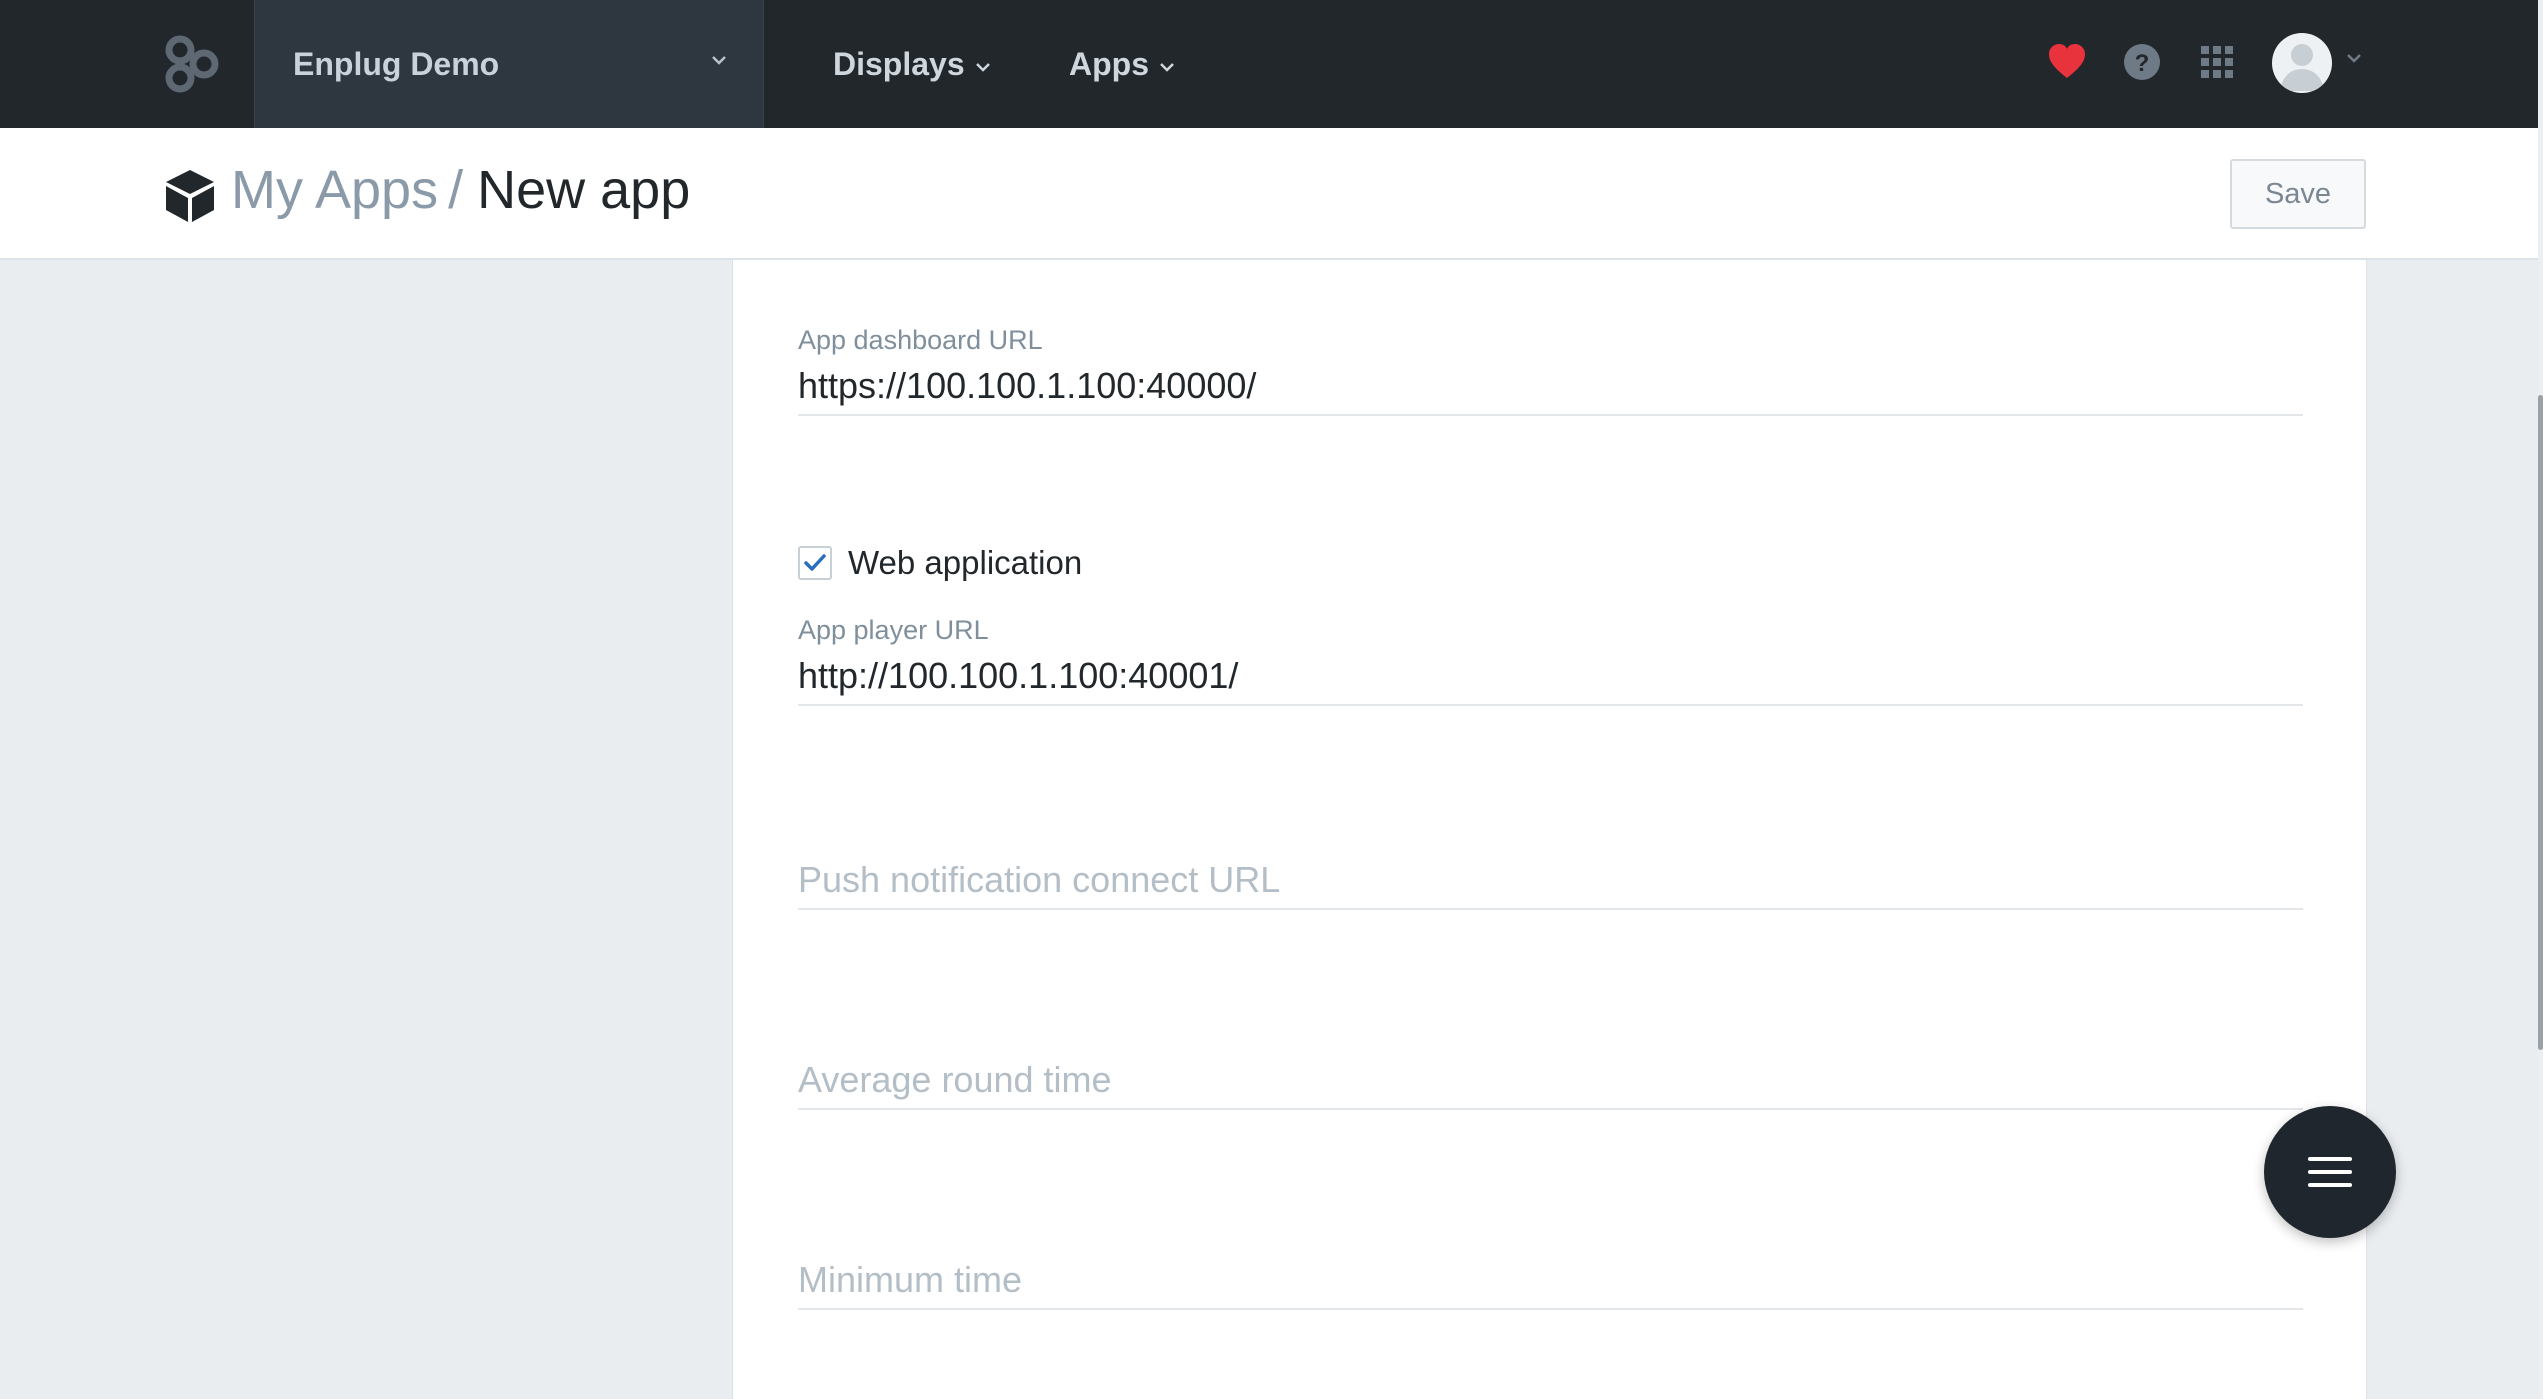 The width and height of the screenshot is (2543, 1399). I want to click on average-round-time-field, so click(1550, 1081).